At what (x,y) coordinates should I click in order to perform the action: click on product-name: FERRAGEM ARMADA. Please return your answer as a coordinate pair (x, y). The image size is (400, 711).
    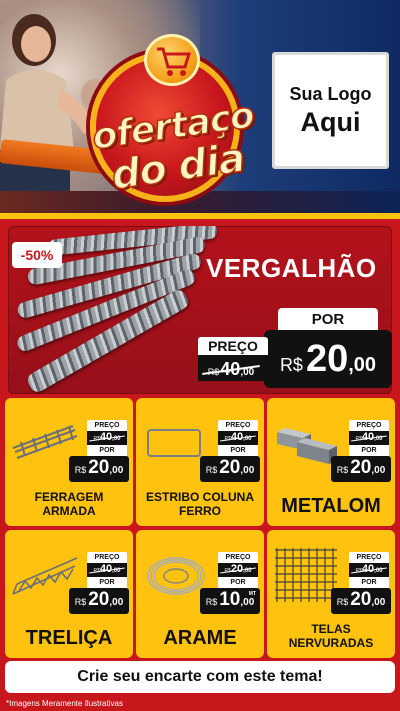
    Looking at the image, I should click on (69, 504).